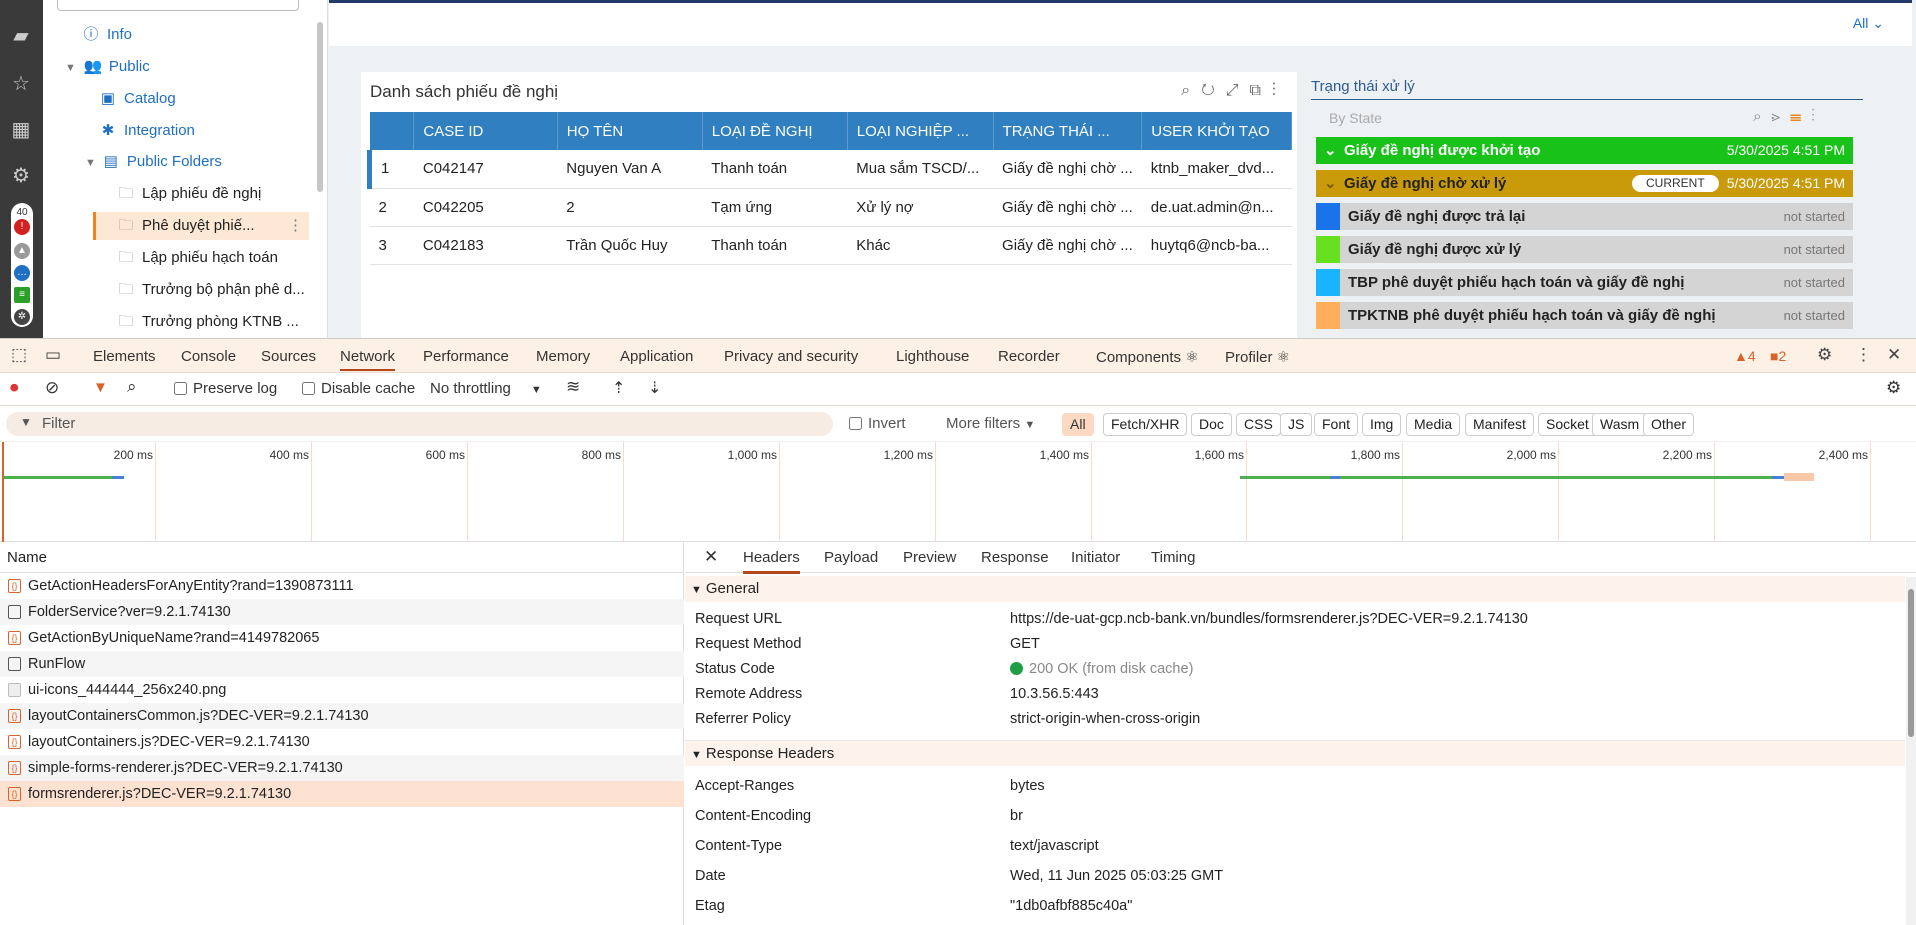 The height and width of the screenshot is (925, 1916). Describe the element at coordinates (201, 226) in the screenshot. I see `tree-item-folder-selected: 🗀 Phê duyệt phiế... ⋮` at that location.